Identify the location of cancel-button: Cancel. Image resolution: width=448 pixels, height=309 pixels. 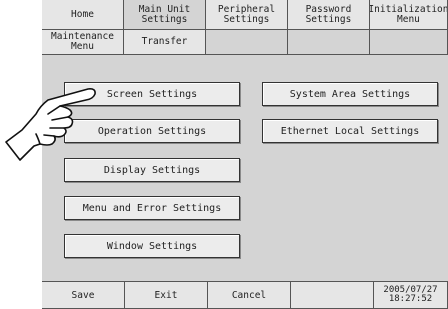
(249, 295).